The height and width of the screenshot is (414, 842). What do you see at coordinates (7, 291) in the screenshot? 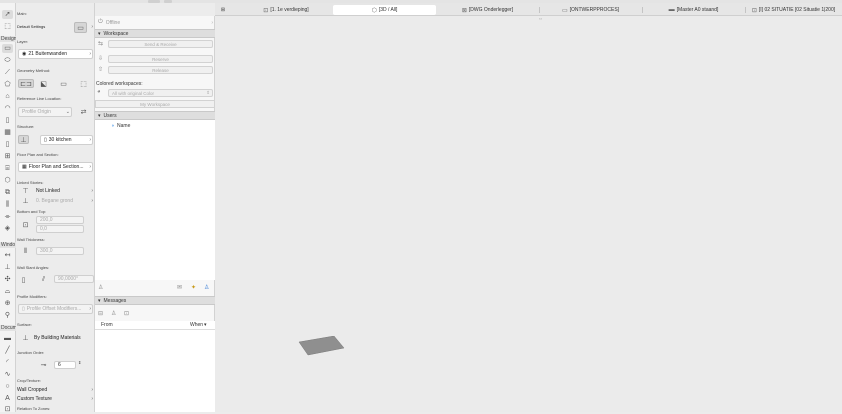
I see `opening-icon: ⌓` at bounding box center [7, 291].